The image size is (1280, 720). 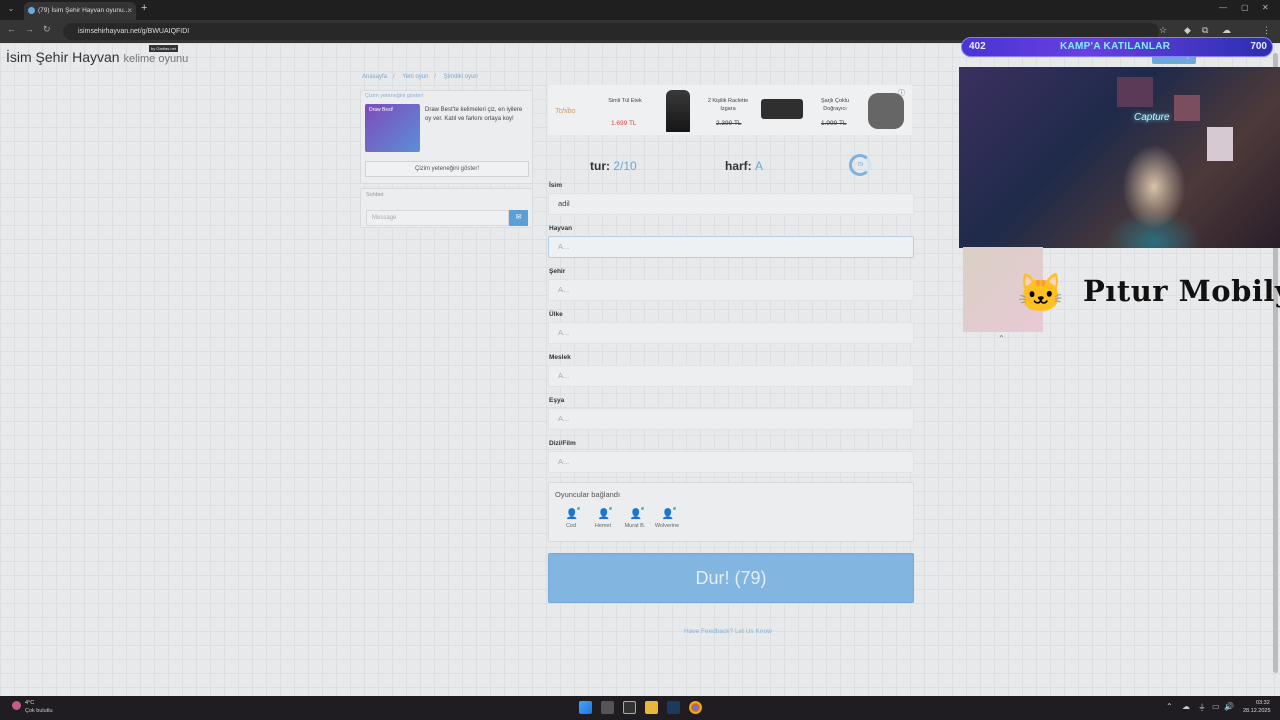 I want to click on field-label-hayvan: Hayvan, so click(x=561, y=228).